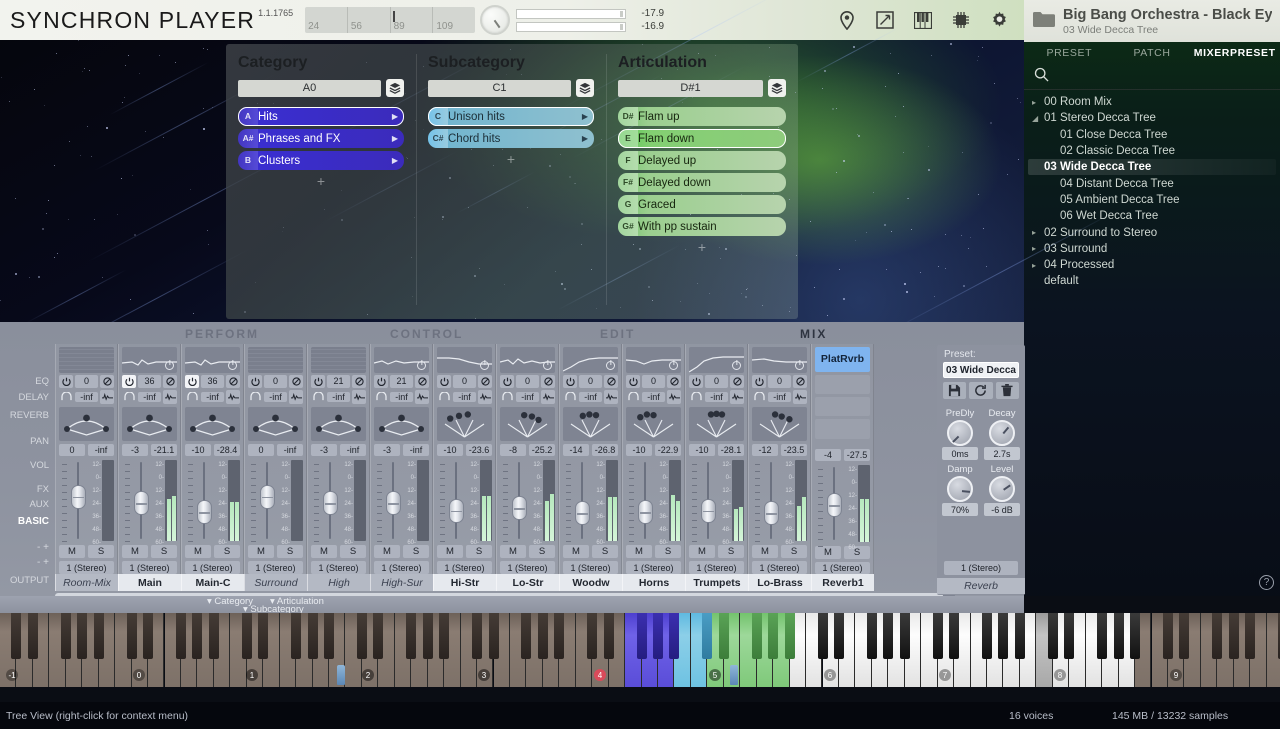 The image size is (1280, 729). I want to click on volume-value: -12, so click(765, 450).